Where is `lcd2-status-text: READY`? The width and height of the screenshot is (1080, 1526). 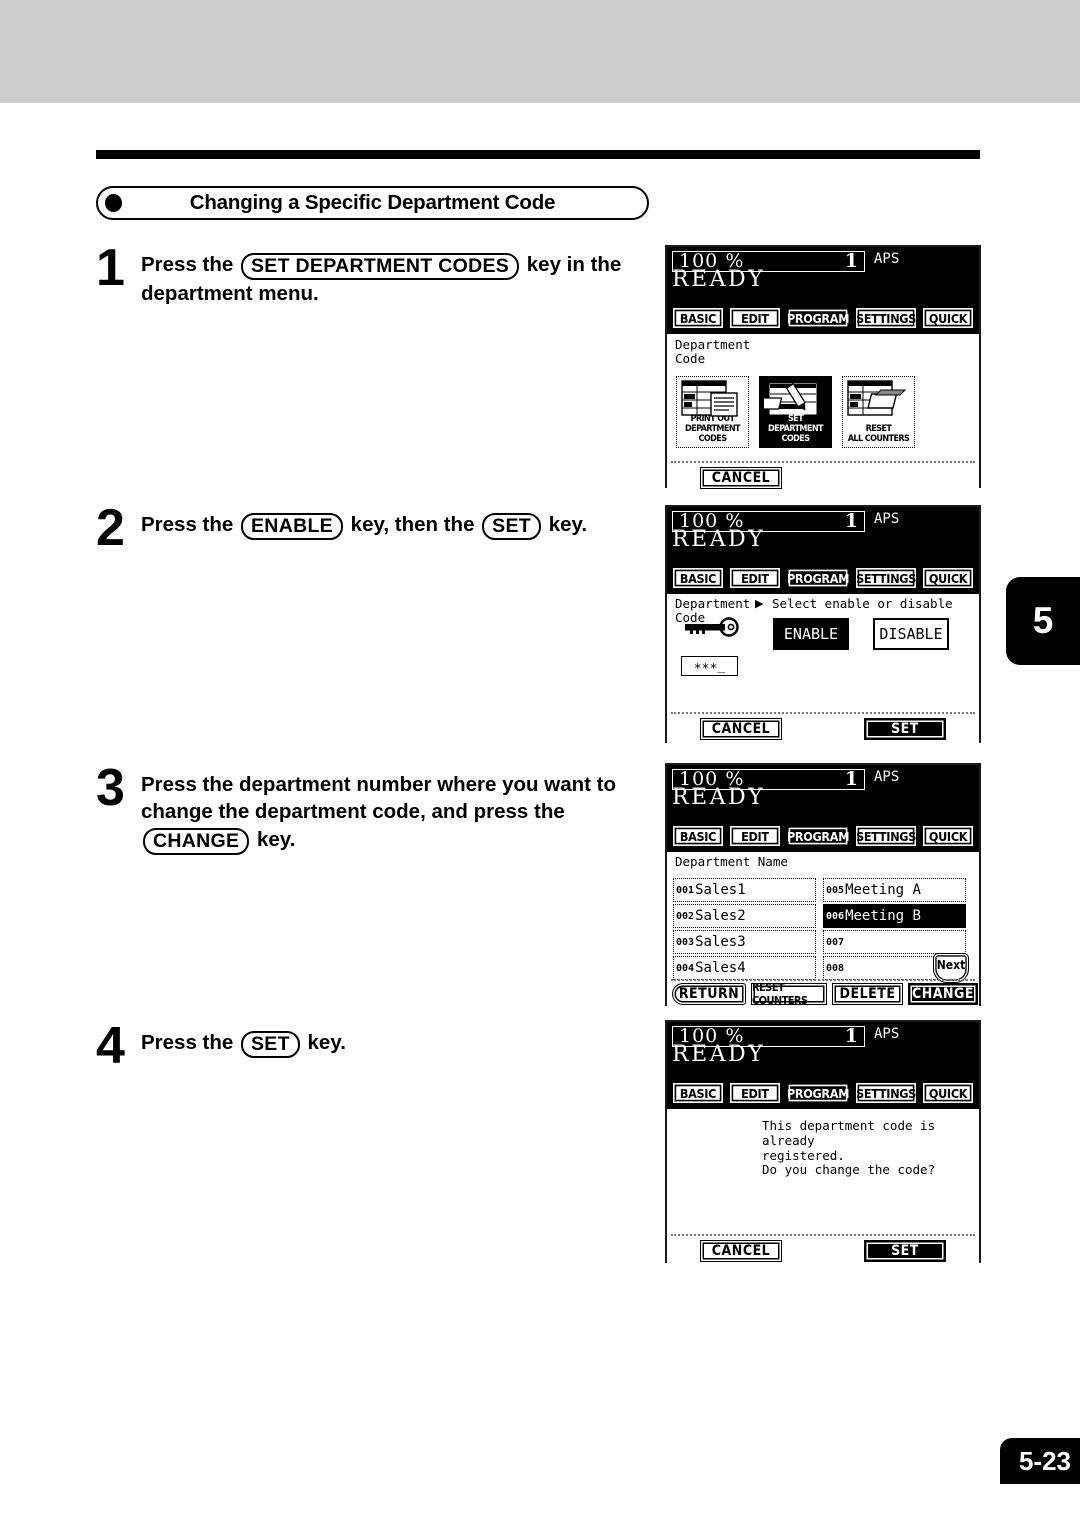 lcd2-status-text: READY is located at coordinates (719, 539).